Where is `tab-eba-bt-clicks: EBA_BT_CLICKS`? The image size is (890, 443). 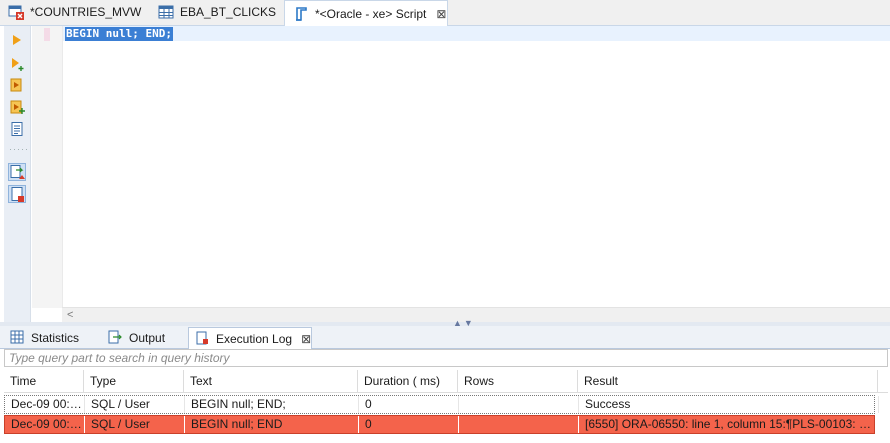 tab-eba-bt-clicks: EBA_BT_CLICKS is located at coordinates (215, 12).